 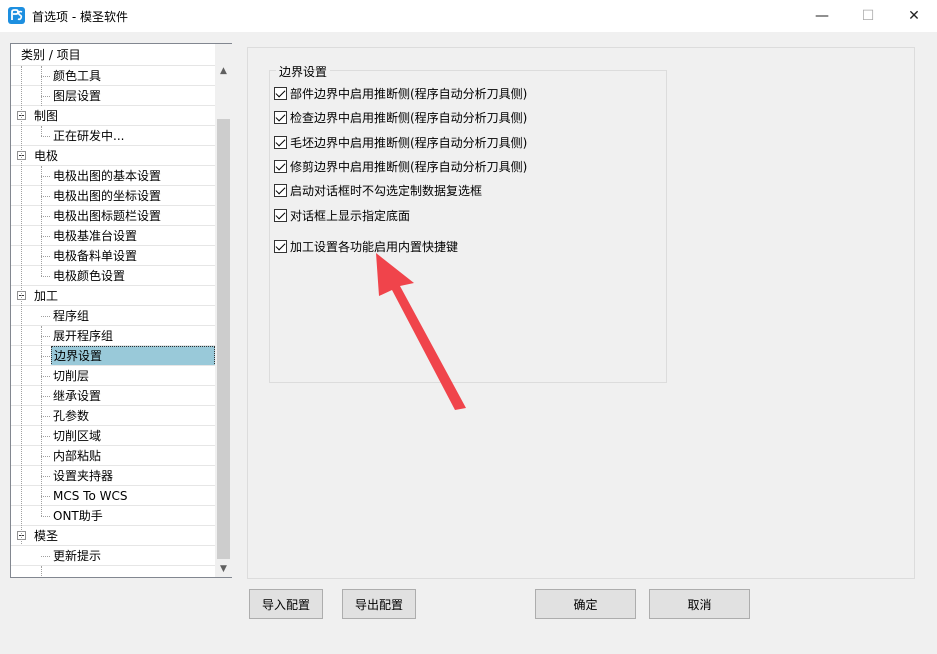 I want to click on import-config-button: 导入配置, so click(x=286, y=604).